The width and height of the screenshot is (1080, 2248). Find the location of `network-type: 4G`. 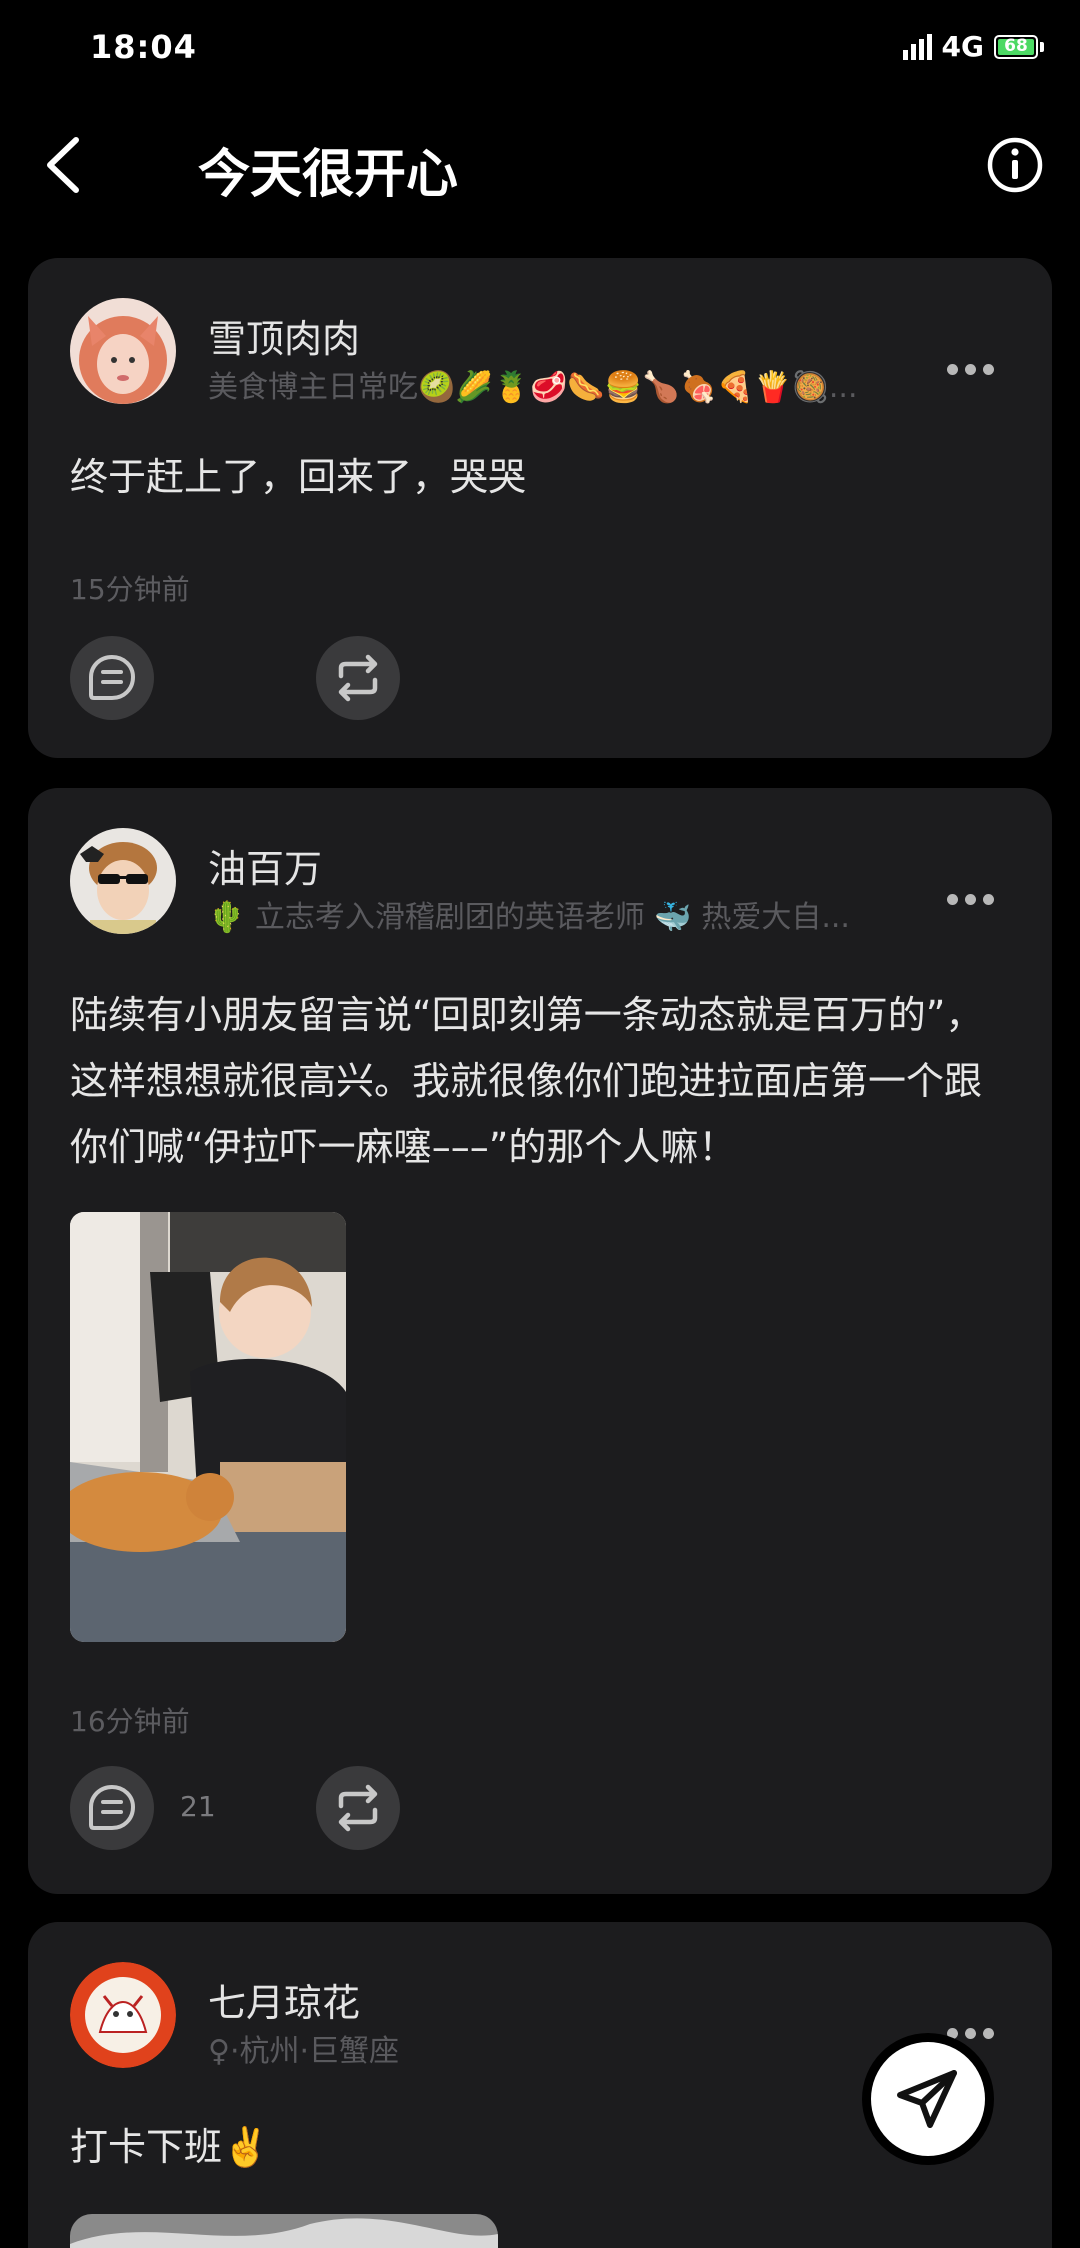

network-type: 4G is located at coordinates (962, 46).